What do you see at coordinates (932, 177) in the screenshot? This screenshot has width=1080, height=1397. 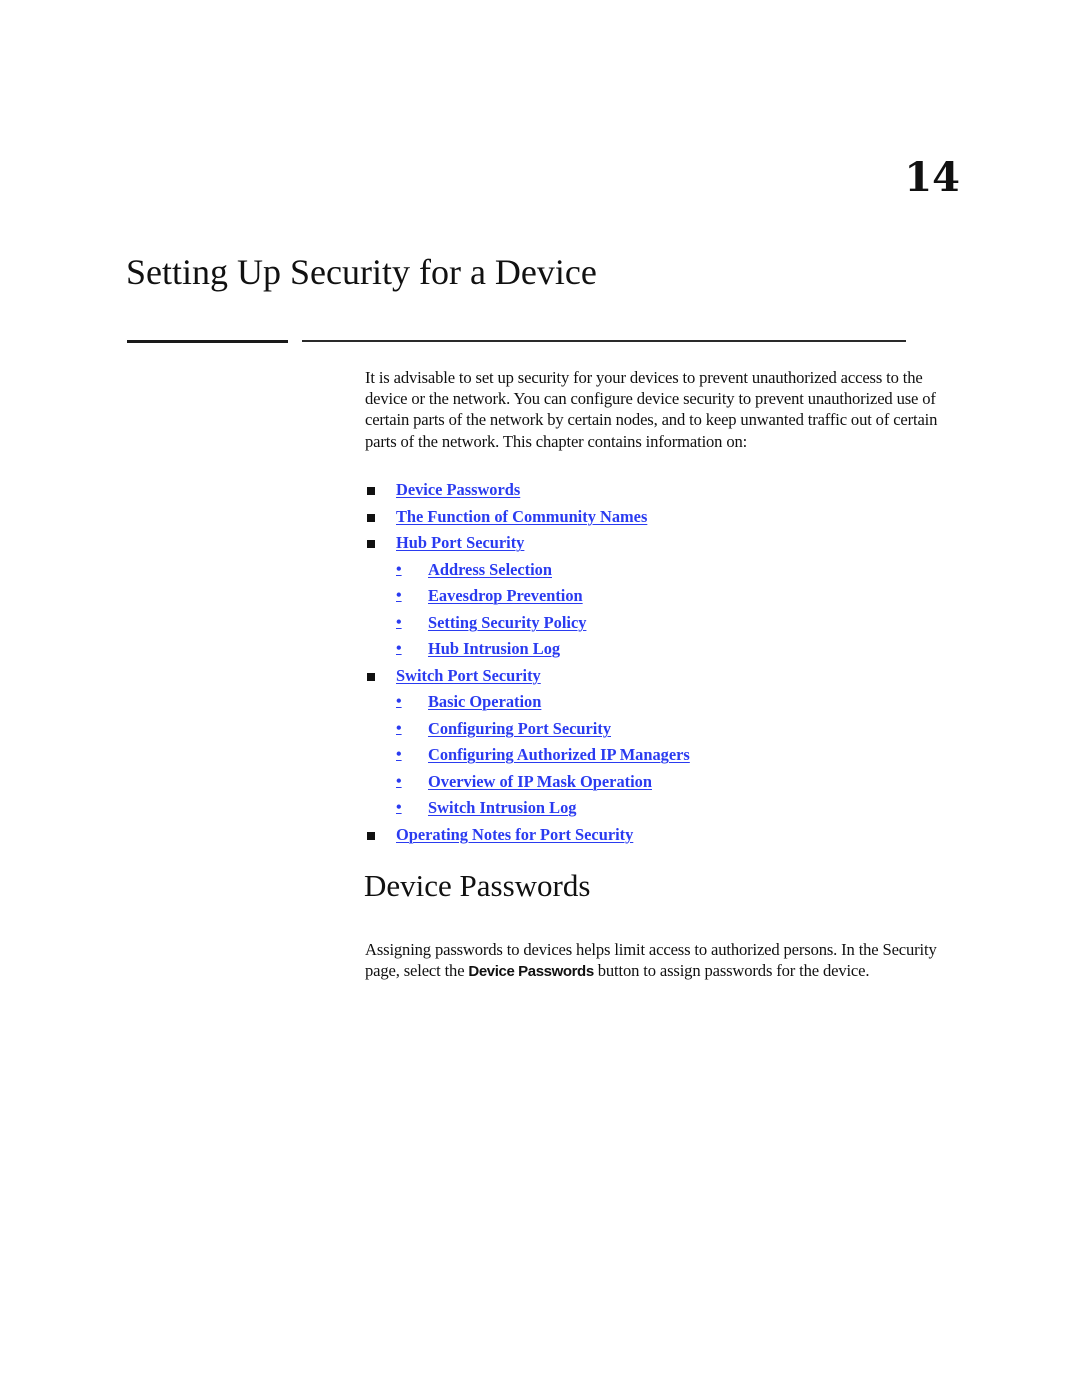 I see `chapter-number: 14` at bounding box center [932, 177].